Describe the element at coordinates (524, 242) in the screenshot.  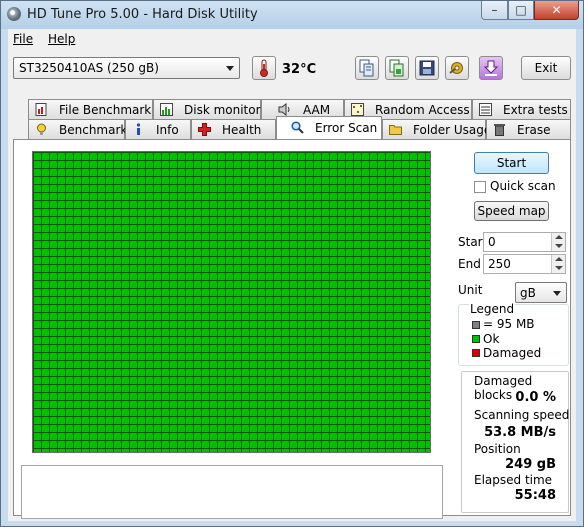
I see `start-stepper: 0` at that location.